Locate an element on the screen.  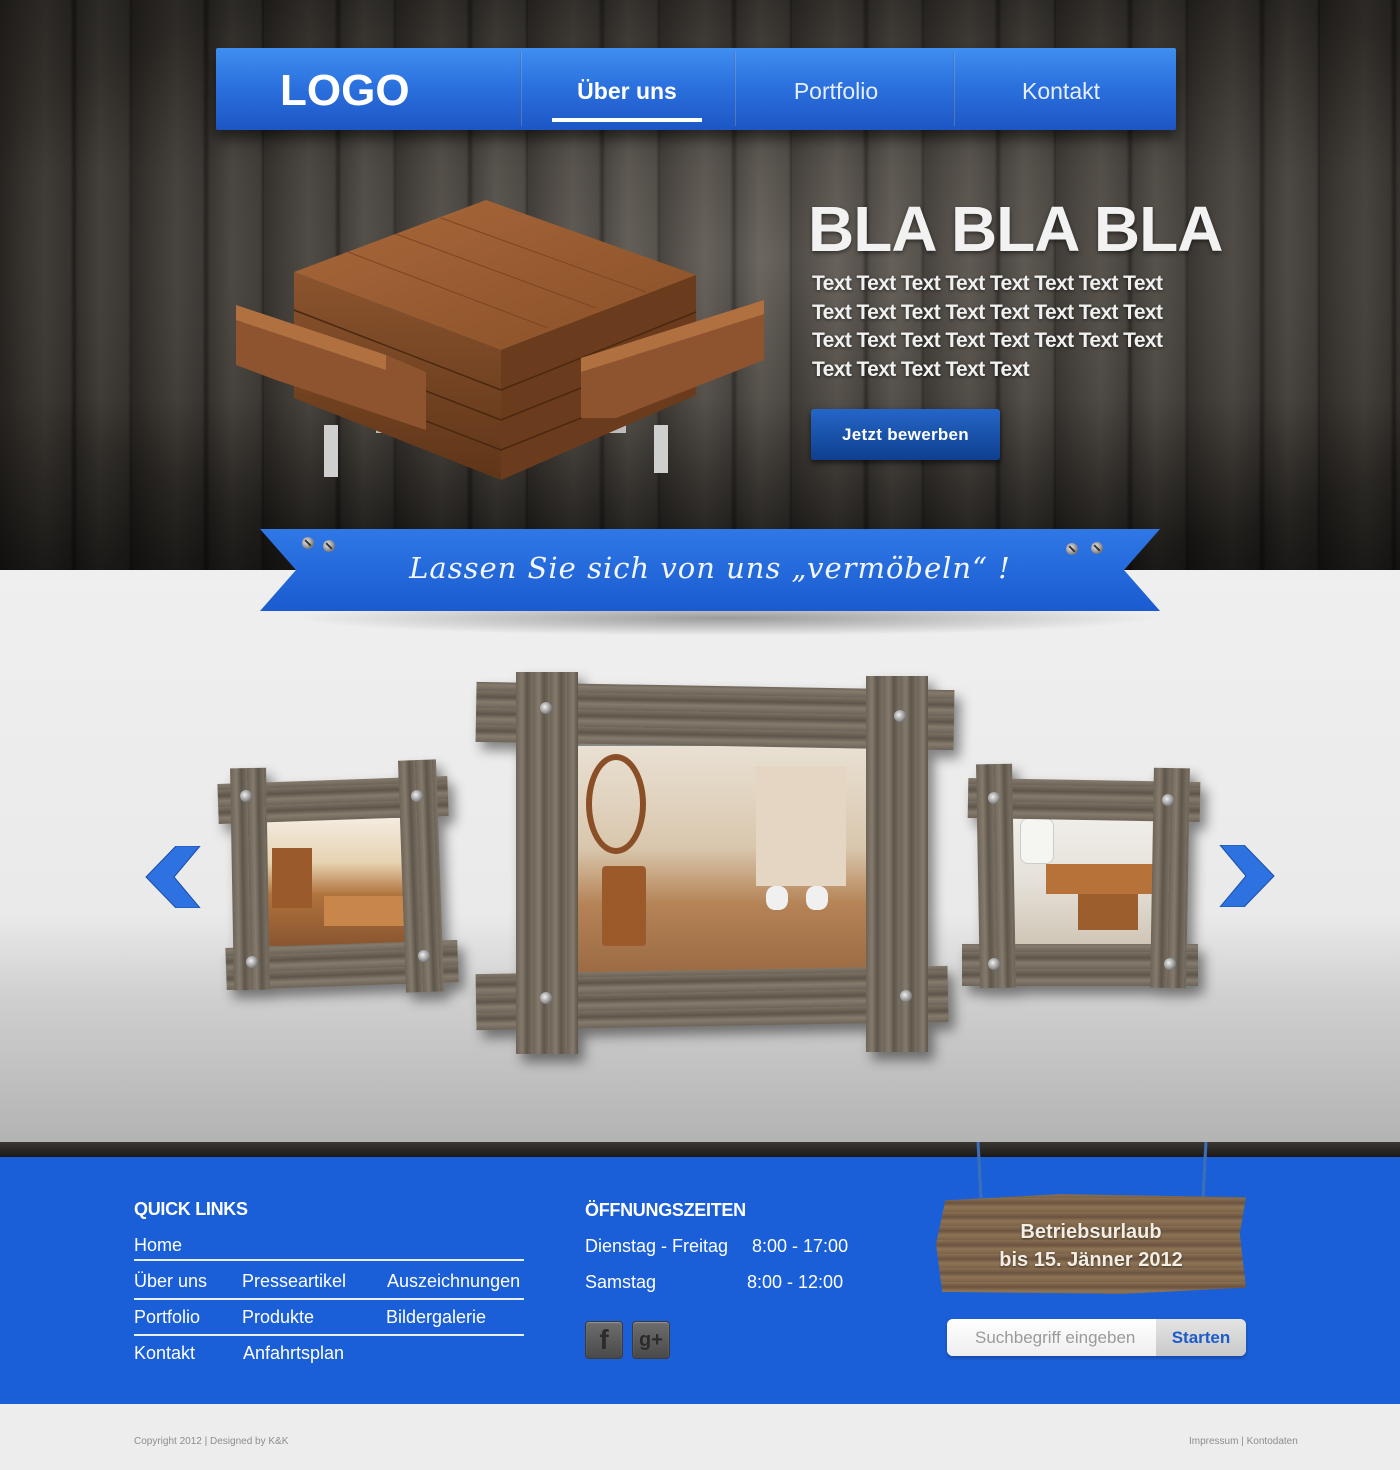
gallery-frame-left is located at coordinates (338, 877).